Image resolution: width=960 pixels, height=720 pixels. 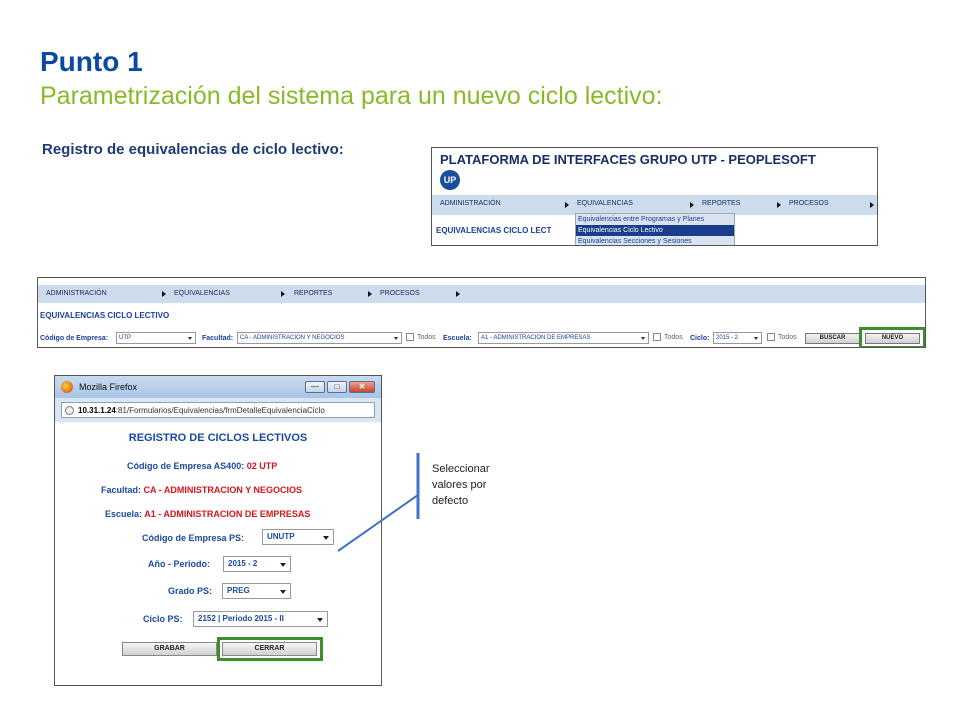 What do you see at coordinates (771, 337) in the screenshot?
I see `ciclo-todos-checkbox` at bounding box center [771, 337].